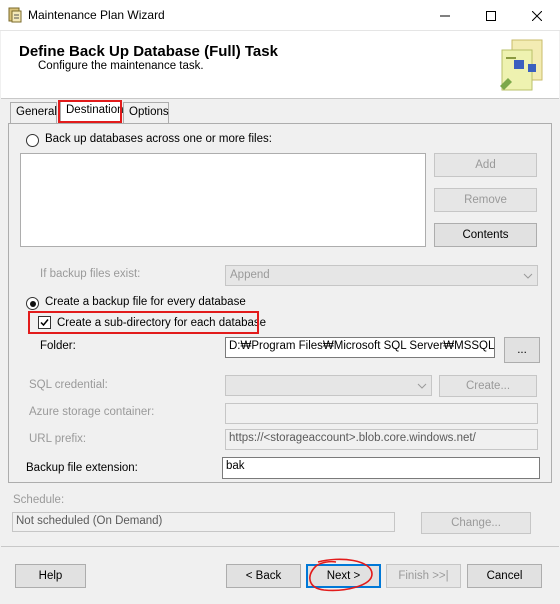 The height and width of the screenshot is (604, 560). Describe the element at coordinates (50, 576) in the screenshot. I see `help-button: Help` at that location.